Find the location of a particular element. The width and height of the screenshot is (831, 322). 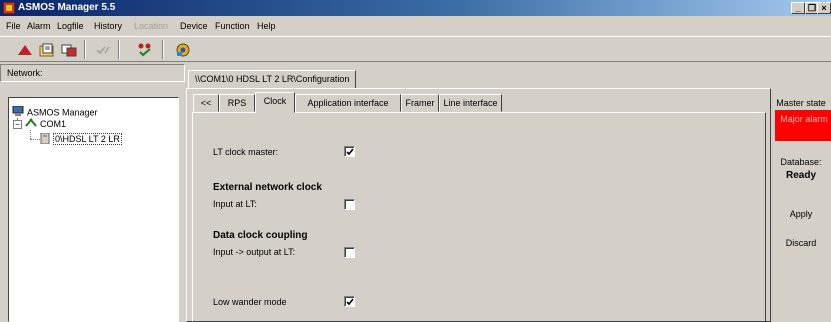

network-icon is located at coordinates (69, 49).